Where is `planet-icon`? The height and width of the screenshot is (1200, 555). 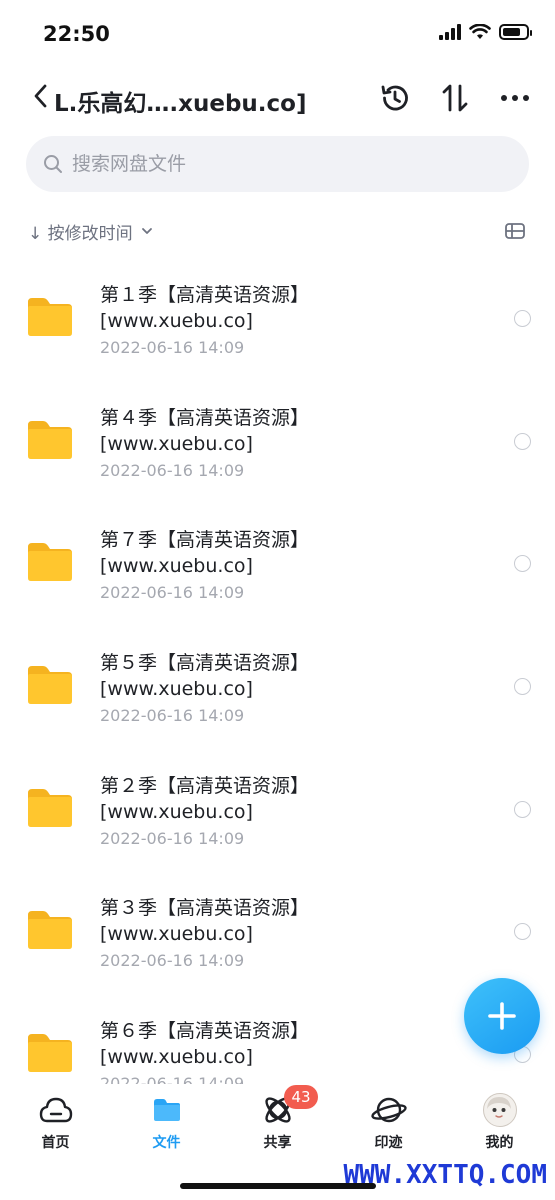
planet-icon is located at coordinates (388, 1110).